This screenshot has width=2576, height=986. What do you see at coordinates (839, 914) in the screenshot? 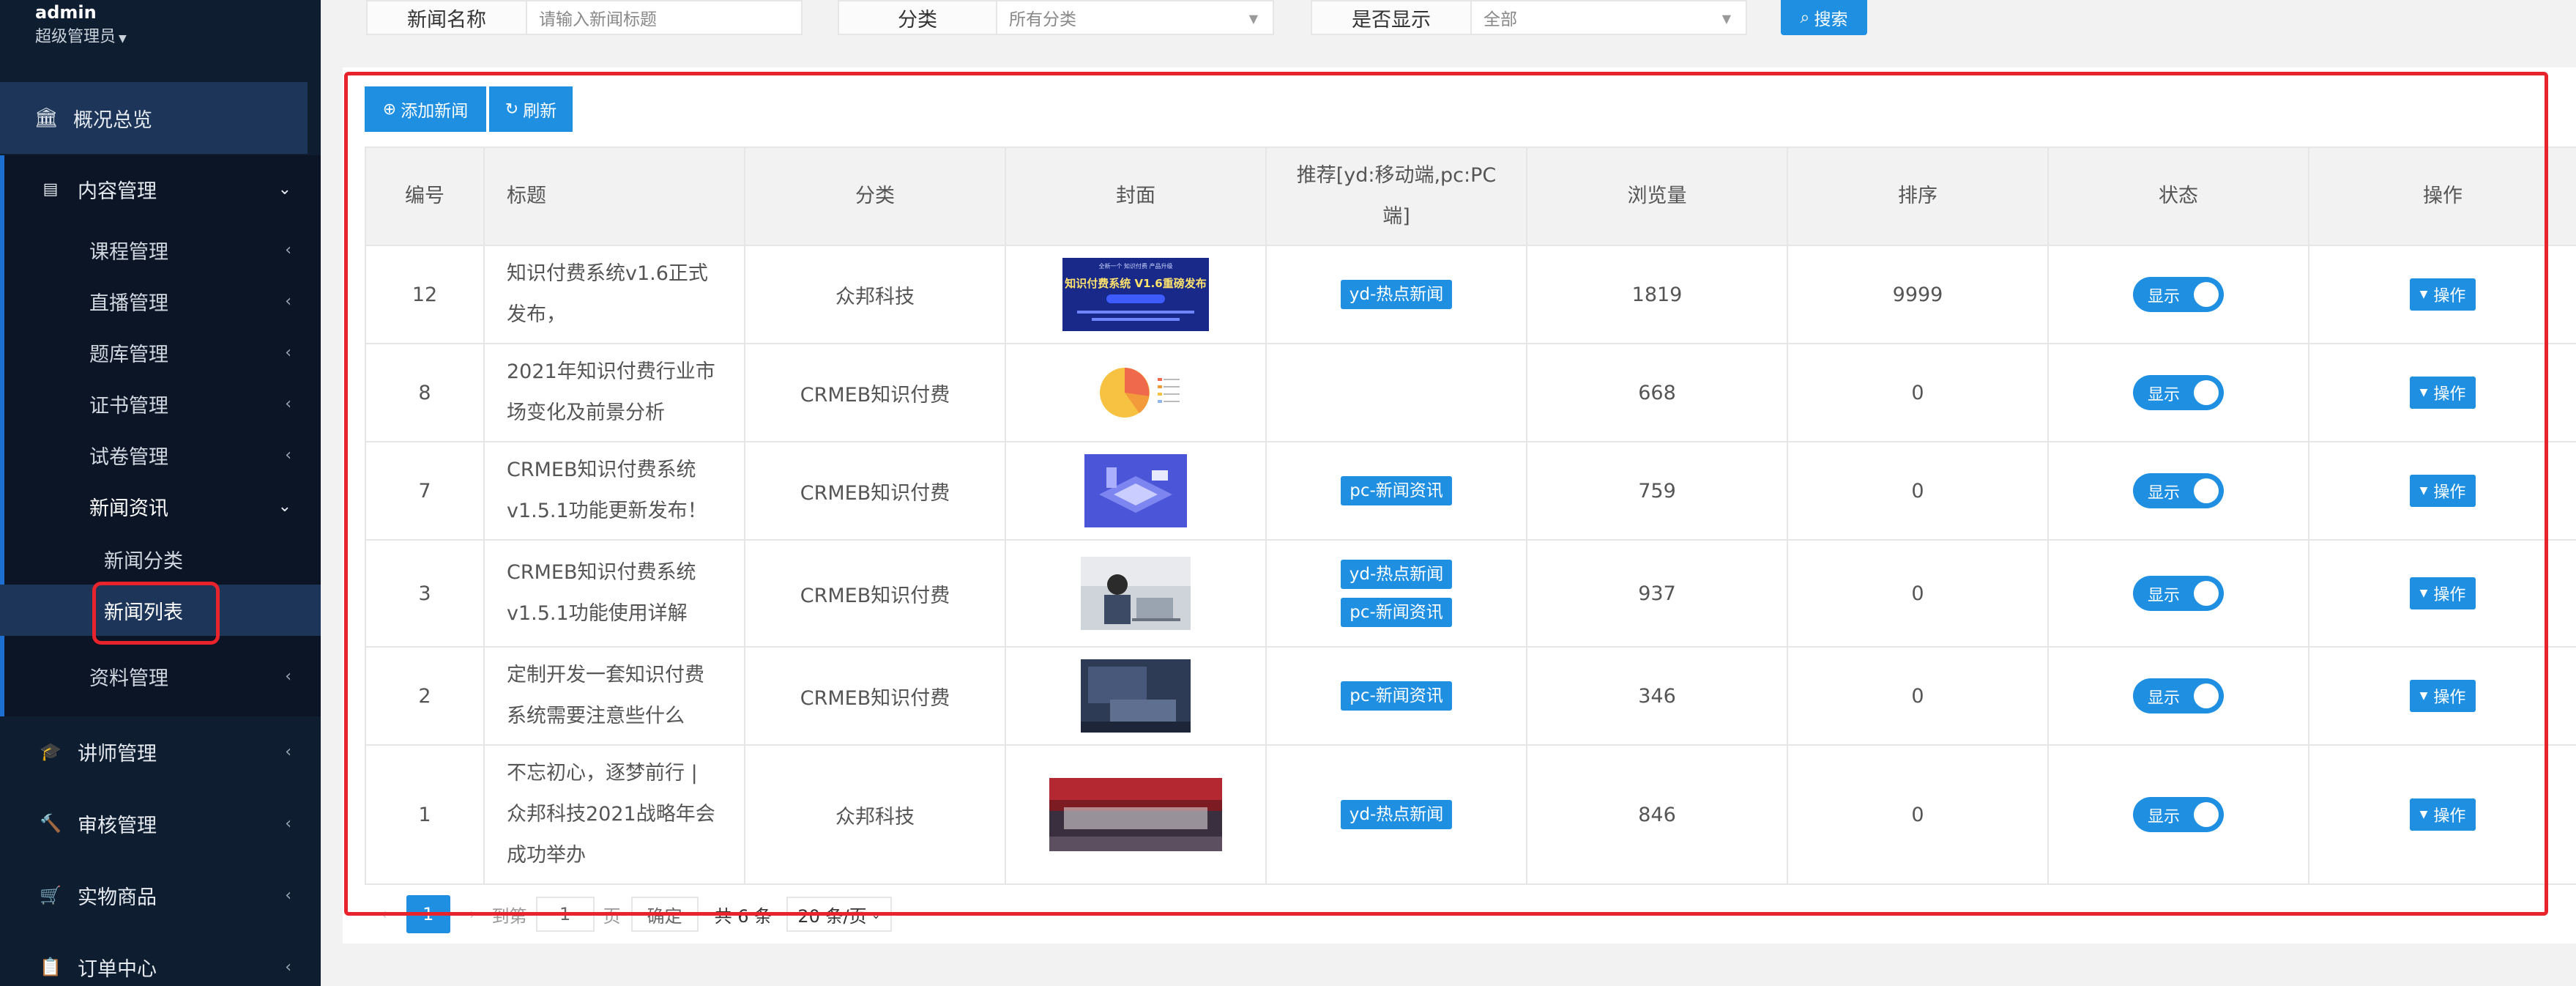
I see `page-size-select: 20 条/页 ⌄` at bounding box center [839, 914].